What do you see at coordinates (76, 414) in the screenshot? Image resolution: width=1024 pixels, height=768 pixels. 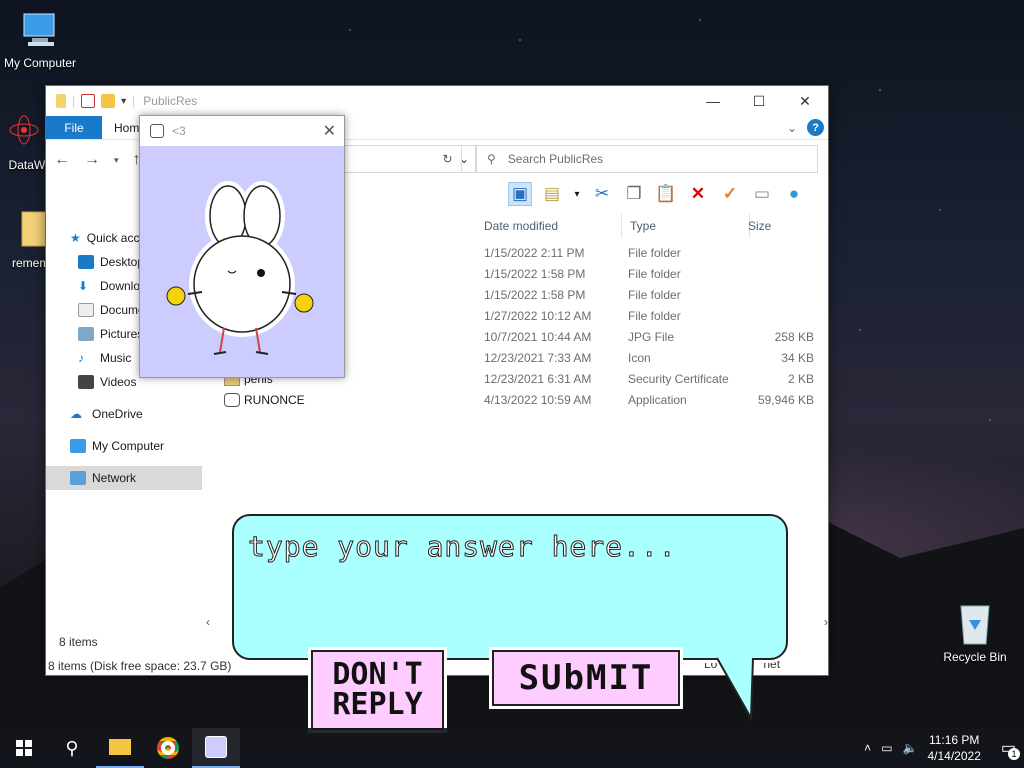 I see `cloud-icon: ☁` at bounding box center [76, 414].